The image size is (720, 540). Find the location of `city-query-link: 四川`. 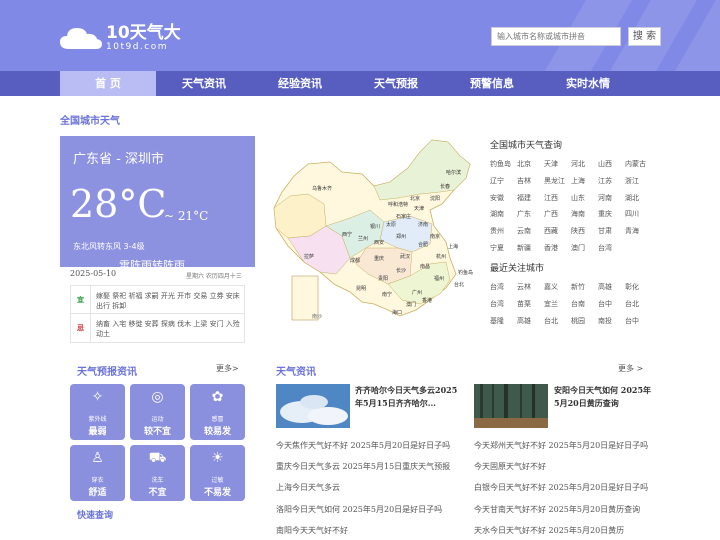

city-query-link: 四川 is located at coordinates (632, 214).